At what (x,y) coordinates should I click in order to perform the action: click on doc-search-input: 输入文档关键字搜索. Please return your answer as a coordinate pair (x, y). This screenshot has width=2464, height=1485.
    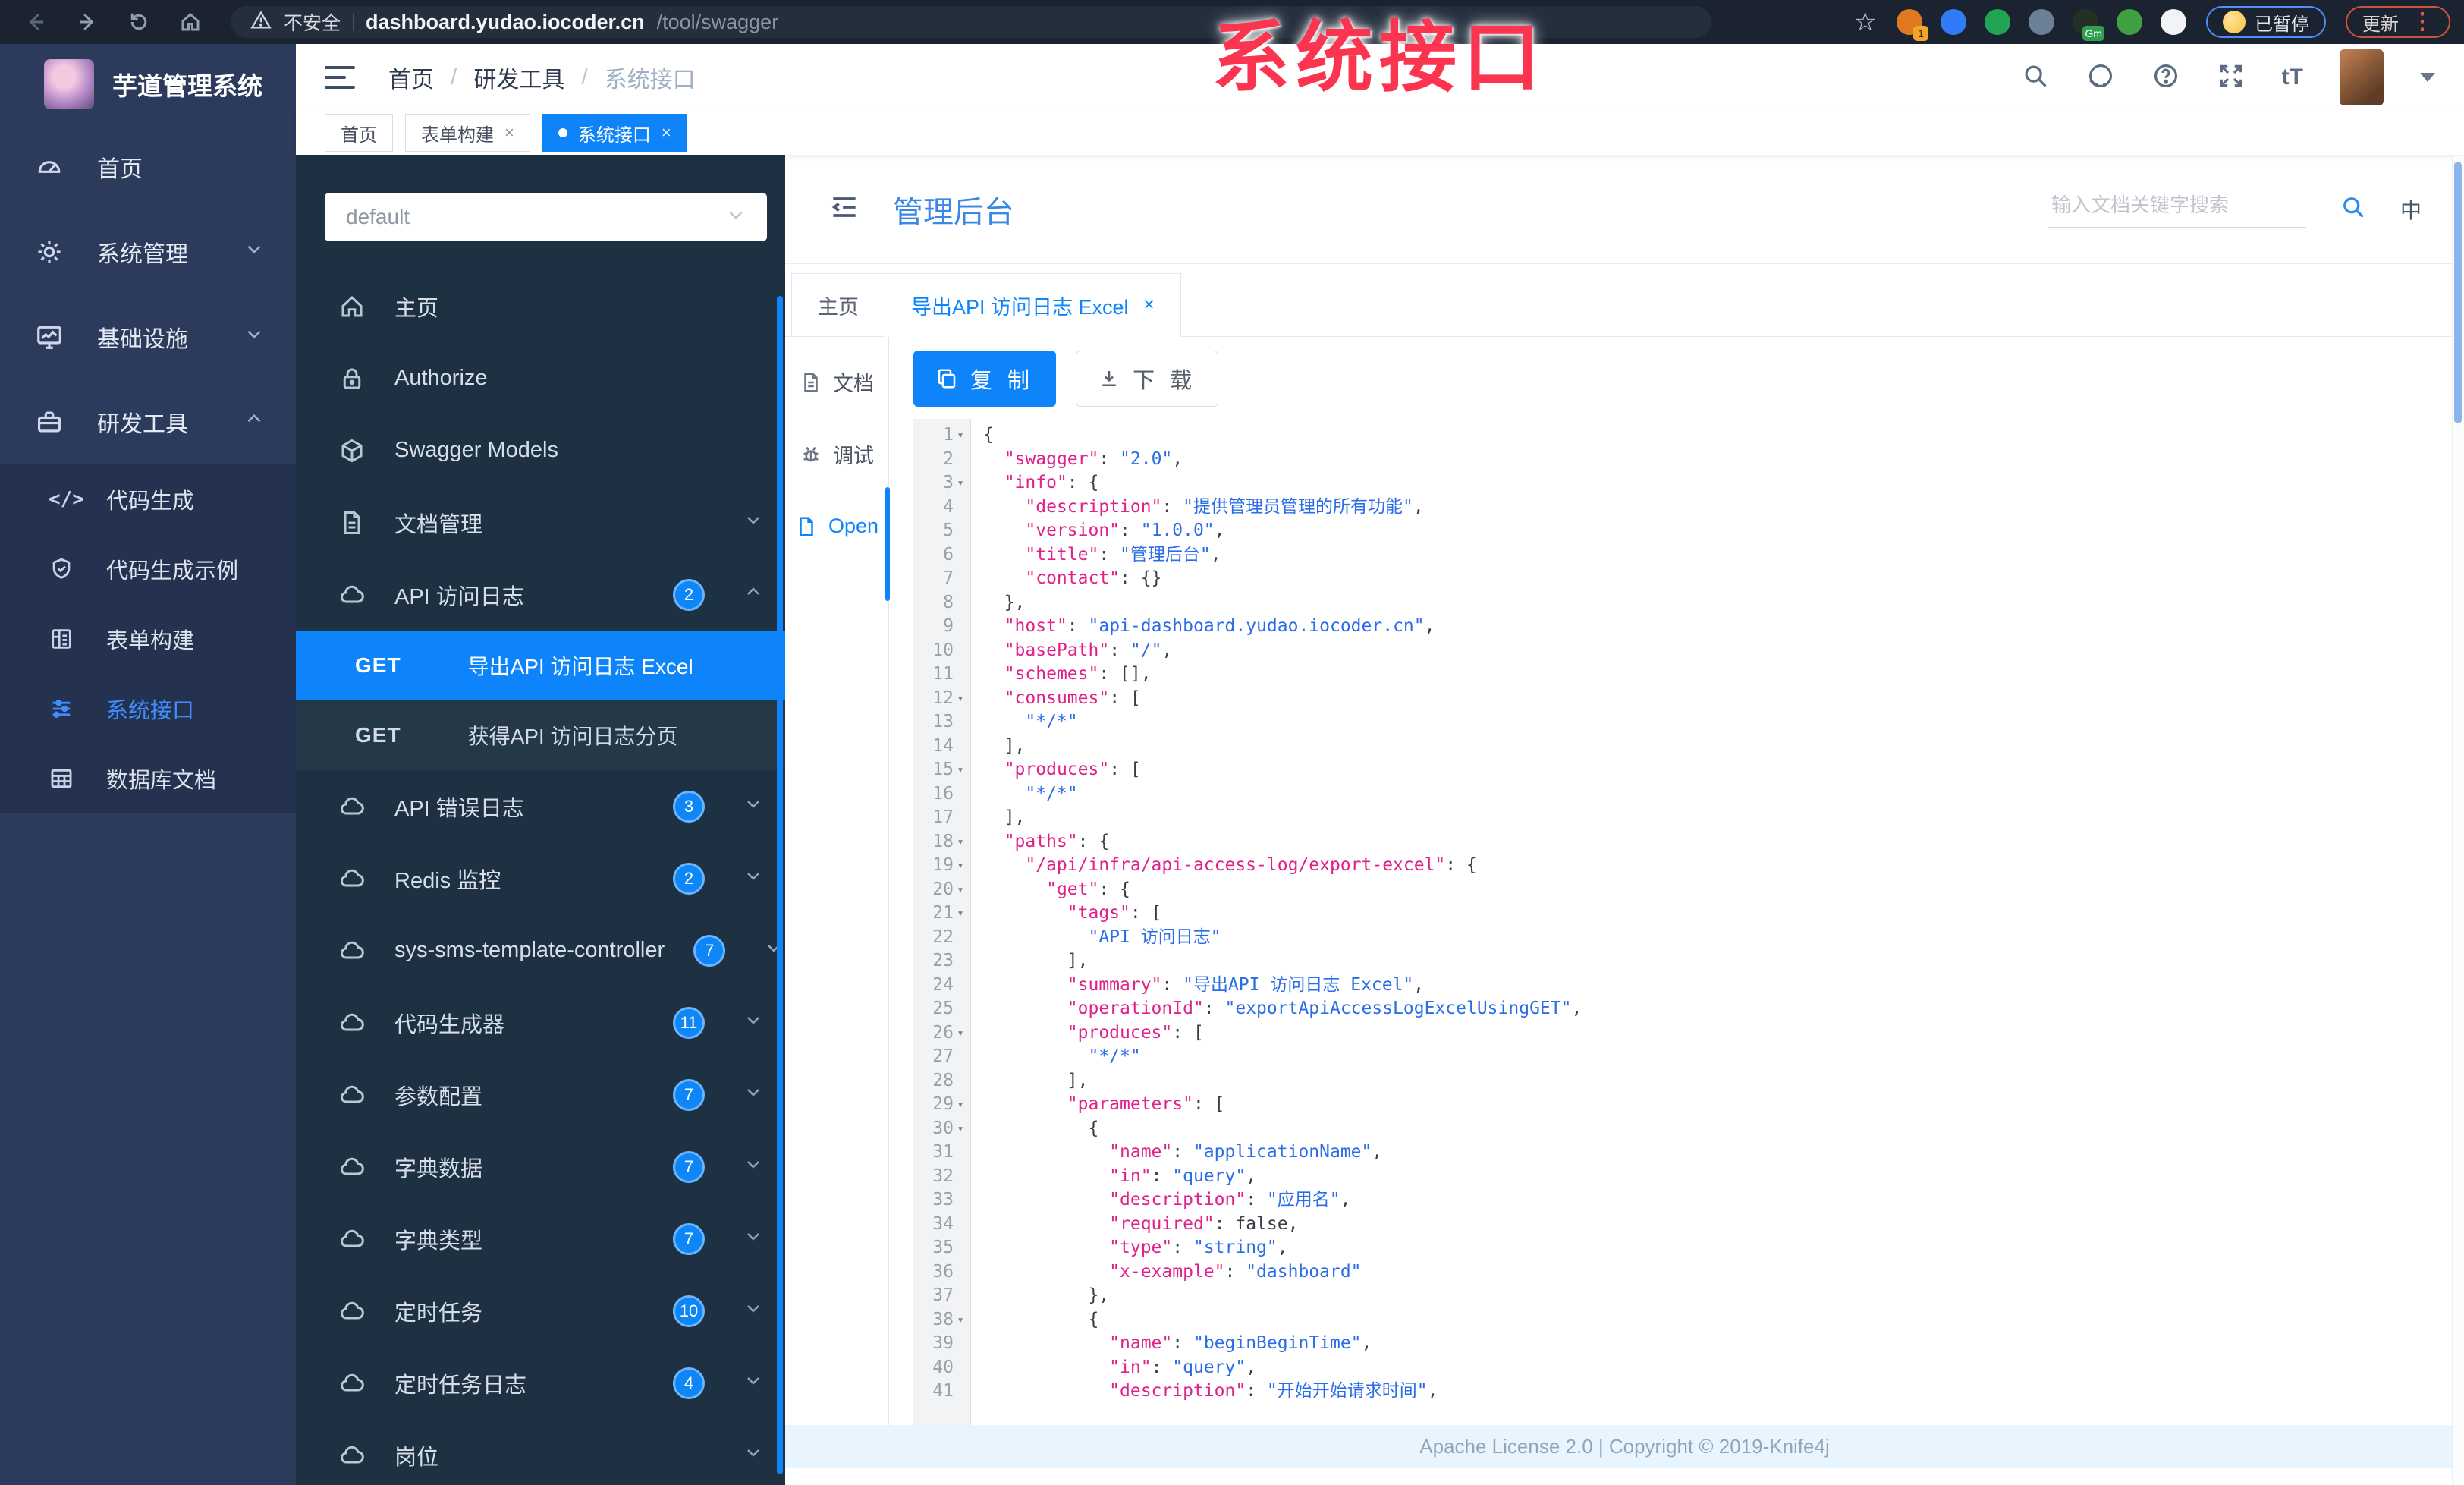
    Looking at the image, I should click on (2177, 209).